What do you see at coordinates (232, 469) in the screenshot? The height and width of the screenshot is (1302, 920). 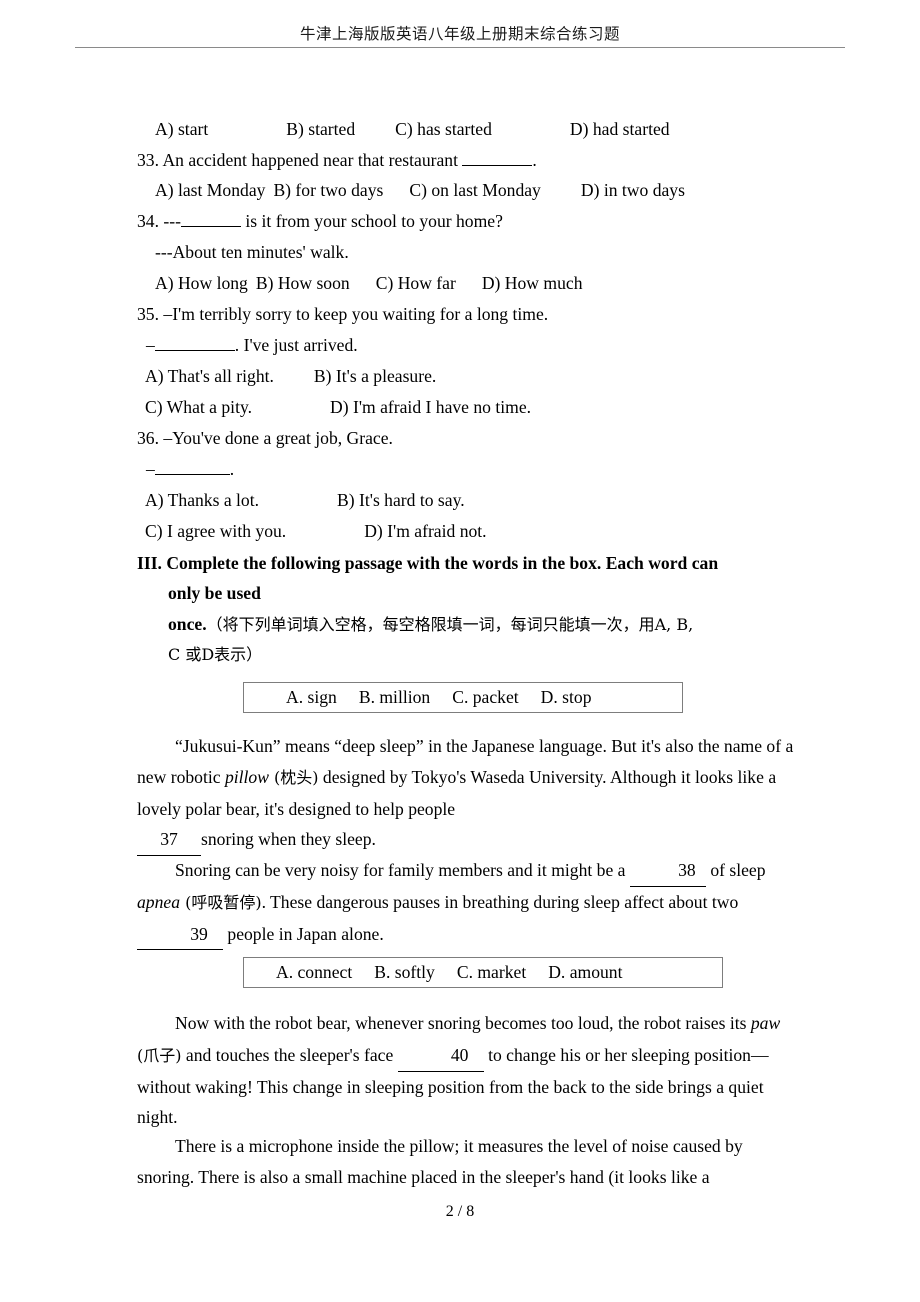 I see `reply-text: .` at bounding box center [232, 469].